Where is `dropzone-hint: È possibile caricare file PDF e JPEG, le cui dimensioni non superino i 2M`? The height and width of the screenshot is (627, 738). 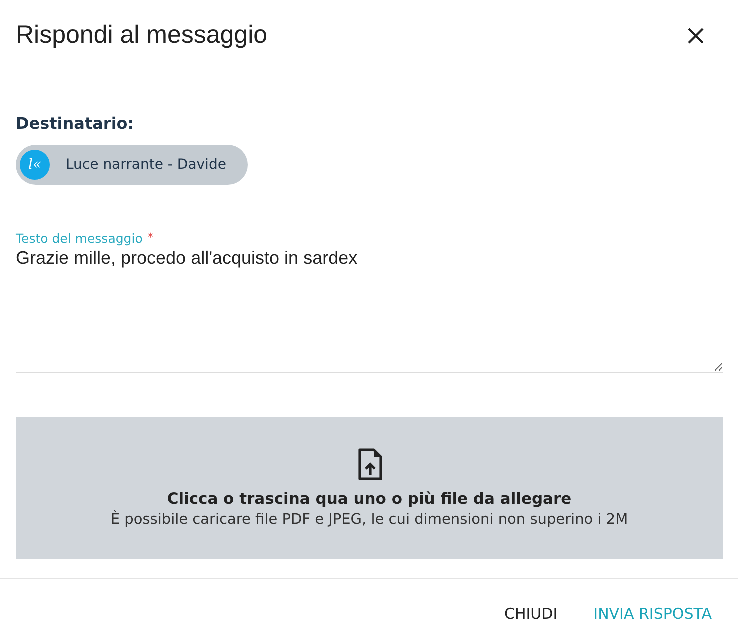
dropzone-hint: È possibile caricare file PDF e JPEG, le cui dimensioni non superino i 2M is located at coordinates (369, 520).